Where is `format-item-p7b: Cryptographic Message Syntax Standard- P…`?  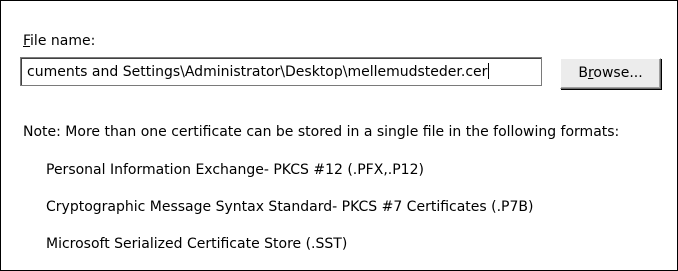 format-item-p7b: Cryptographic Message Syntax Standard- P… is located at coordinates (290, 207).